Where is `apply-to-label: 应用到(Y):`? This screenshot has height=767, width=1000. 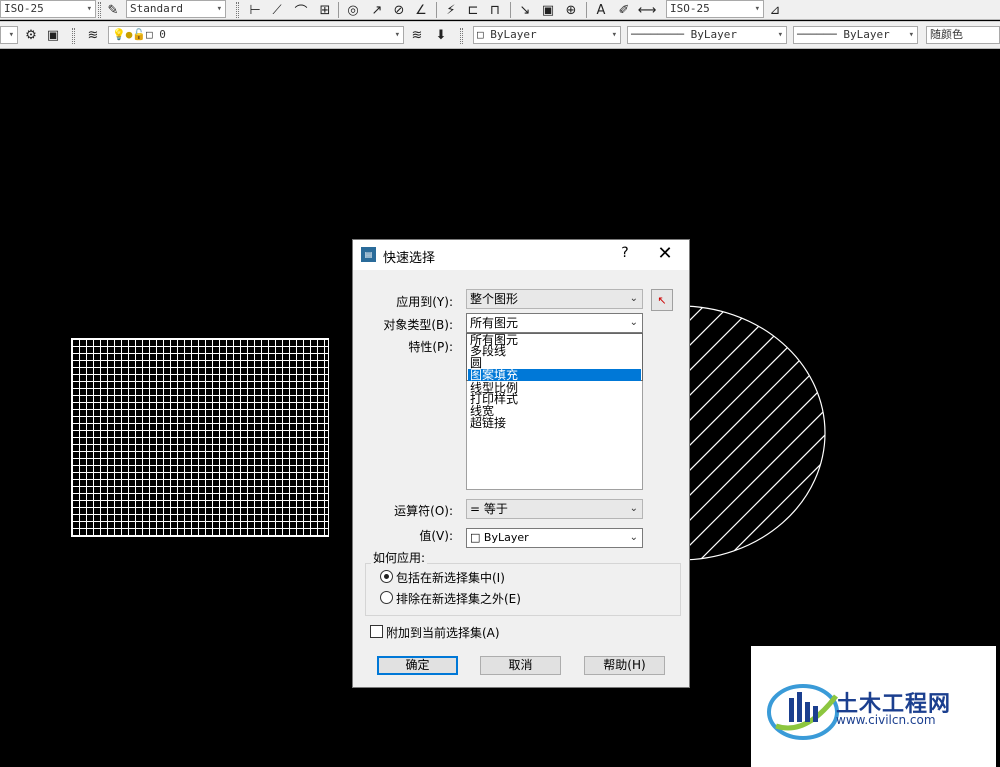
apply-to-label: 应用到(Y): is located at coordinates (424, 302).